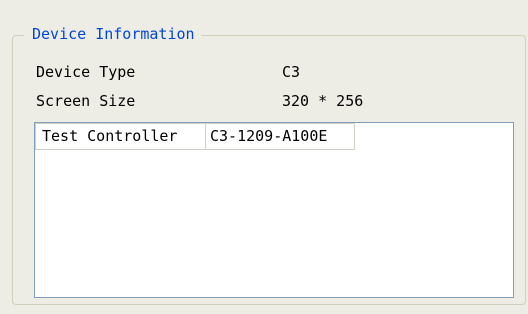 This screenshot has height=314, width=528. Describe the element at coordinates (112, 34) in the screenshot. I see `device-information-title: Device Information` at that location.